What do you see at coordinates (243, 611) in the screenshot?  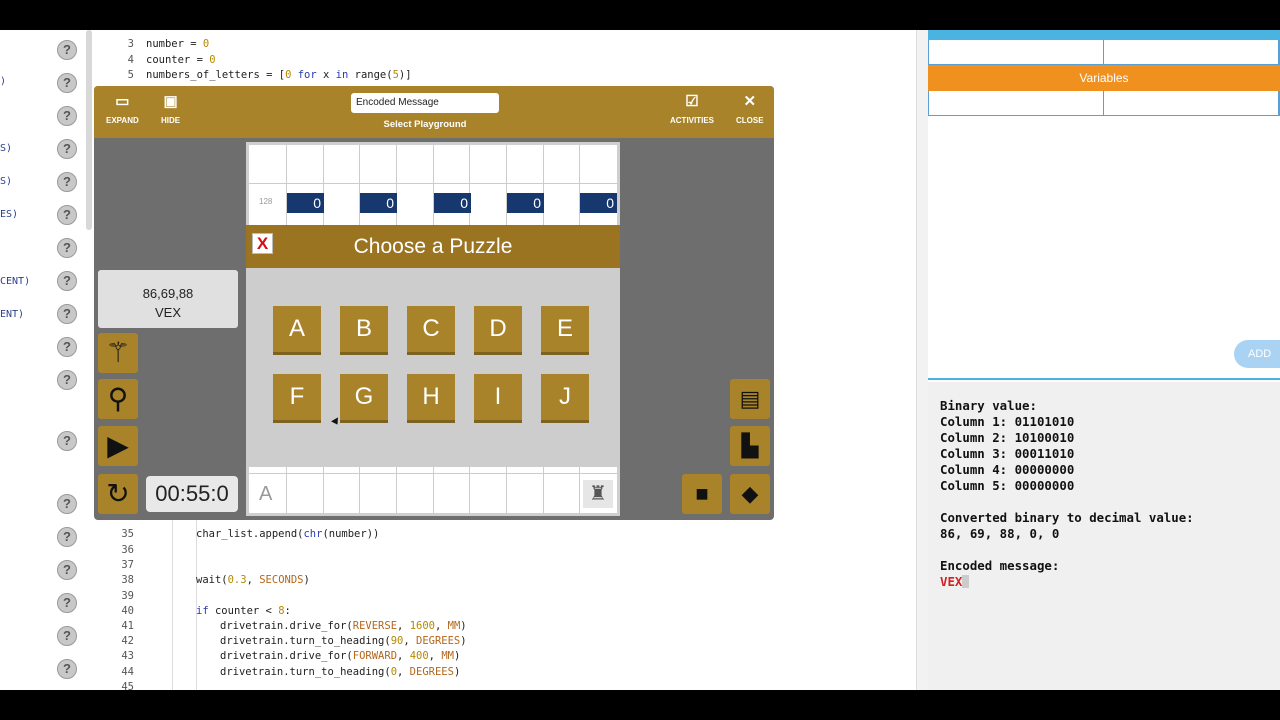 I see `code-line: if counter < 8:` at bounding box center [243, 611].